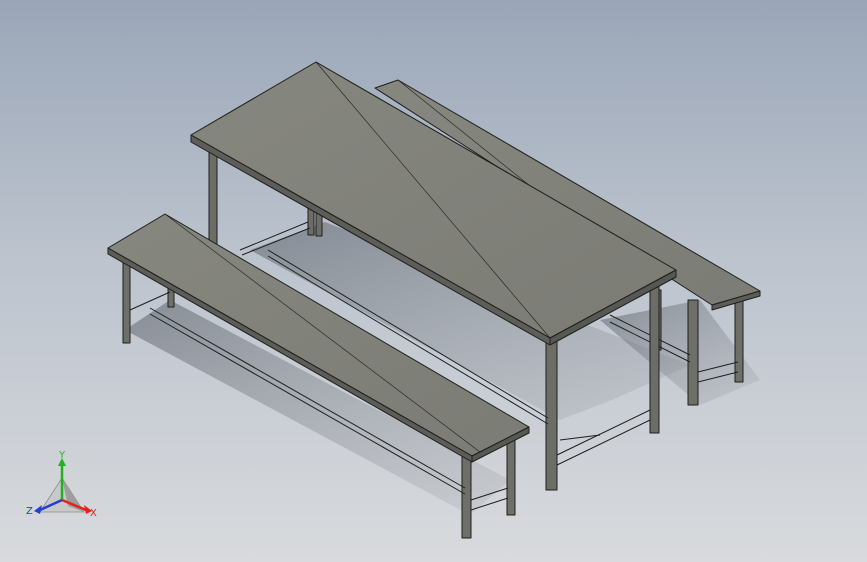  What do you see at coordinates (62, 455) in the screenshot?
I see `y-axis-label: Y` at bounding box center [62, 455].